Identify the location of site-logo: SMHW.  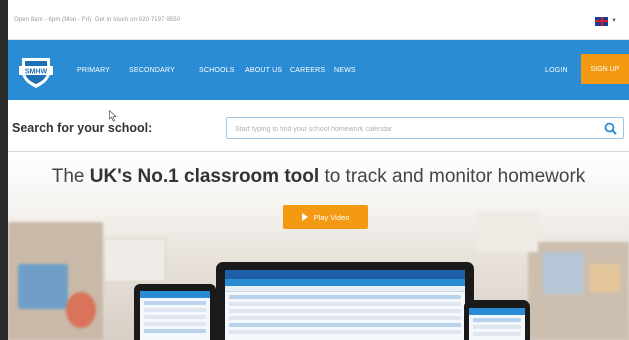
(36, 70).